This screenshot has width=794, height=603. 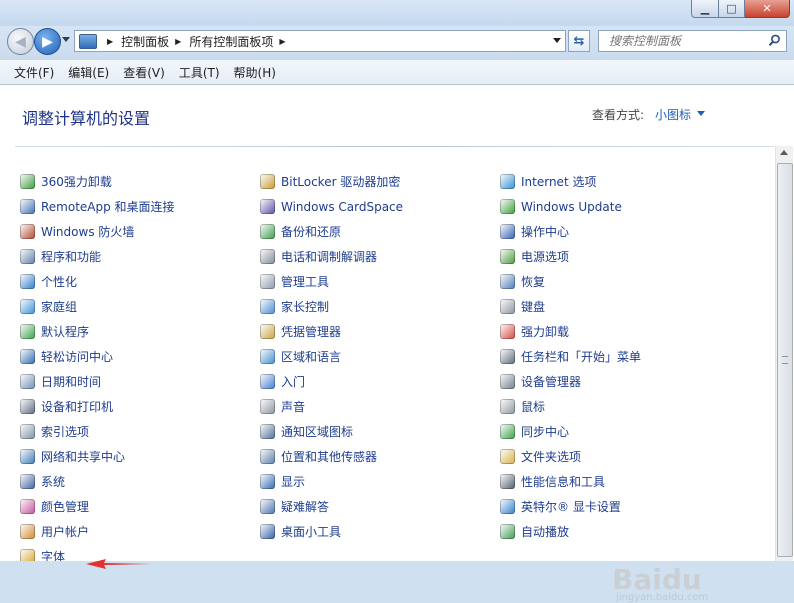 What do you see at coordinates (97, 431) in the screenshot?
I see `control-panel-item: 索引选项` at bounding box center [97, 431].